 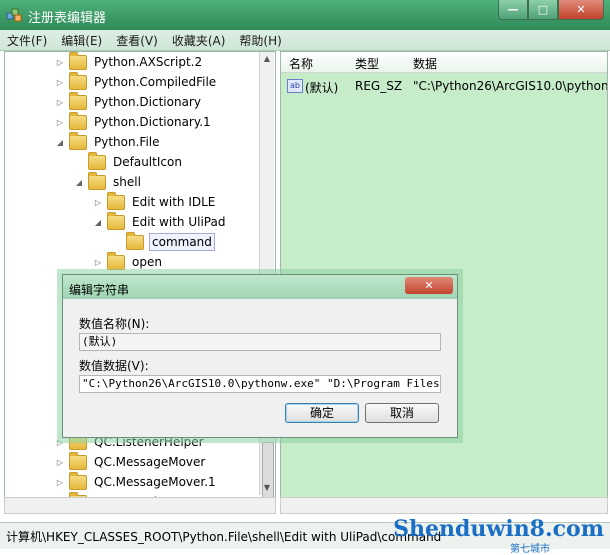 What do you see at coordinates (444, 62) in the screenshot?
I see `column-header: 名称 类型 数据` at bounding box center [444, 62].